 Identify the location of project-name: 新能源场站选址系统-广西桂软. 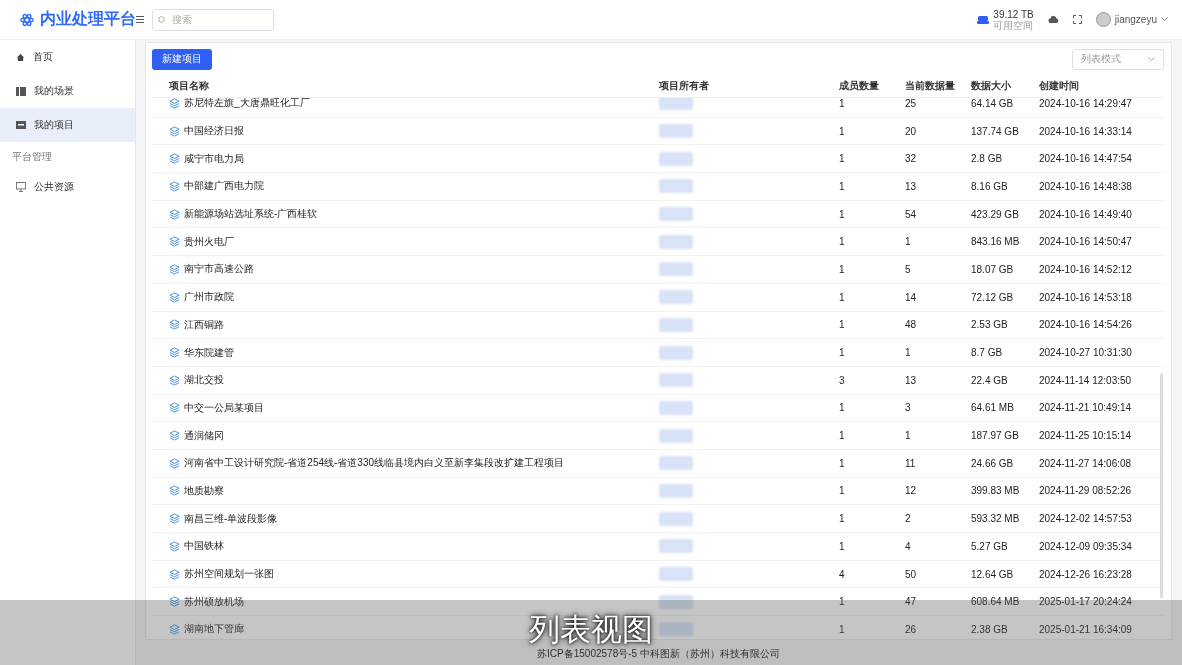
(251, 214).